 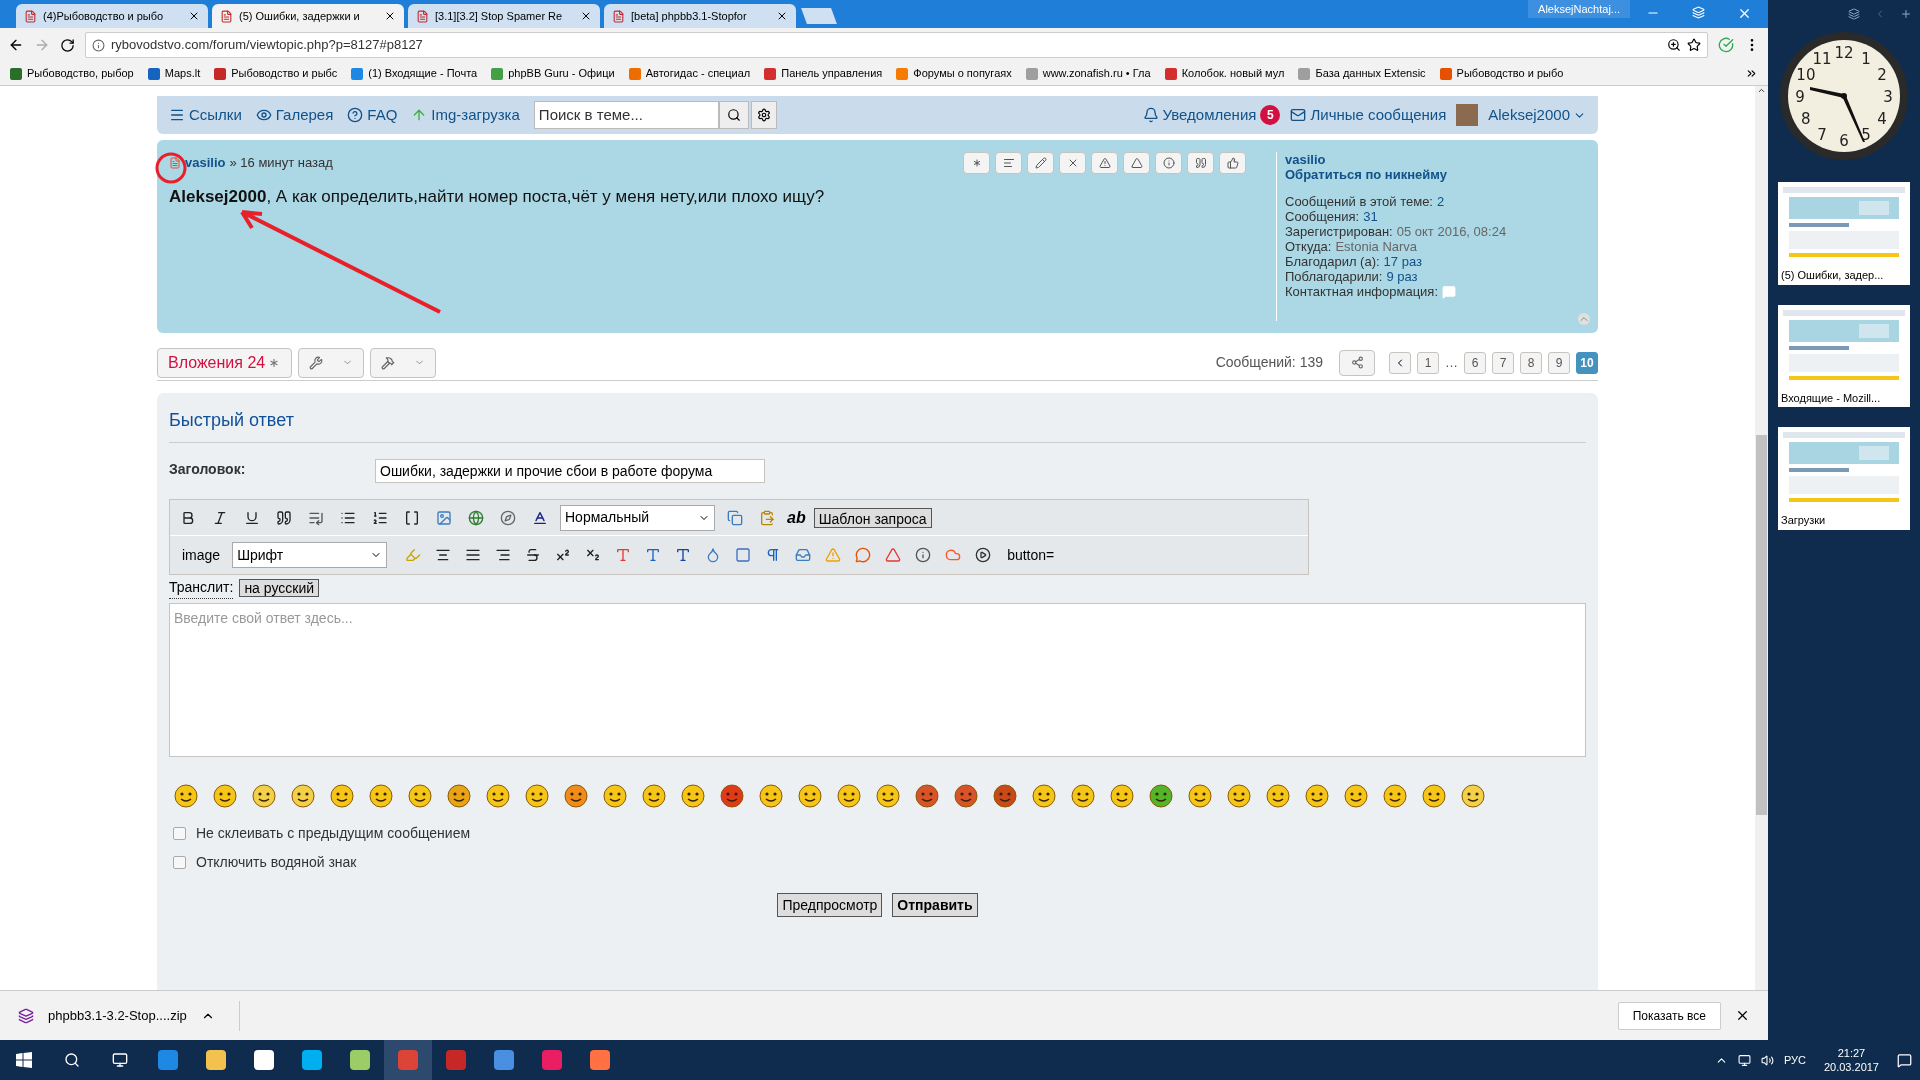 What do you see at coordinates (1844, 53) in the screenshot?
I see `clock-numeral: 12` at bounding box center [1844, 53].